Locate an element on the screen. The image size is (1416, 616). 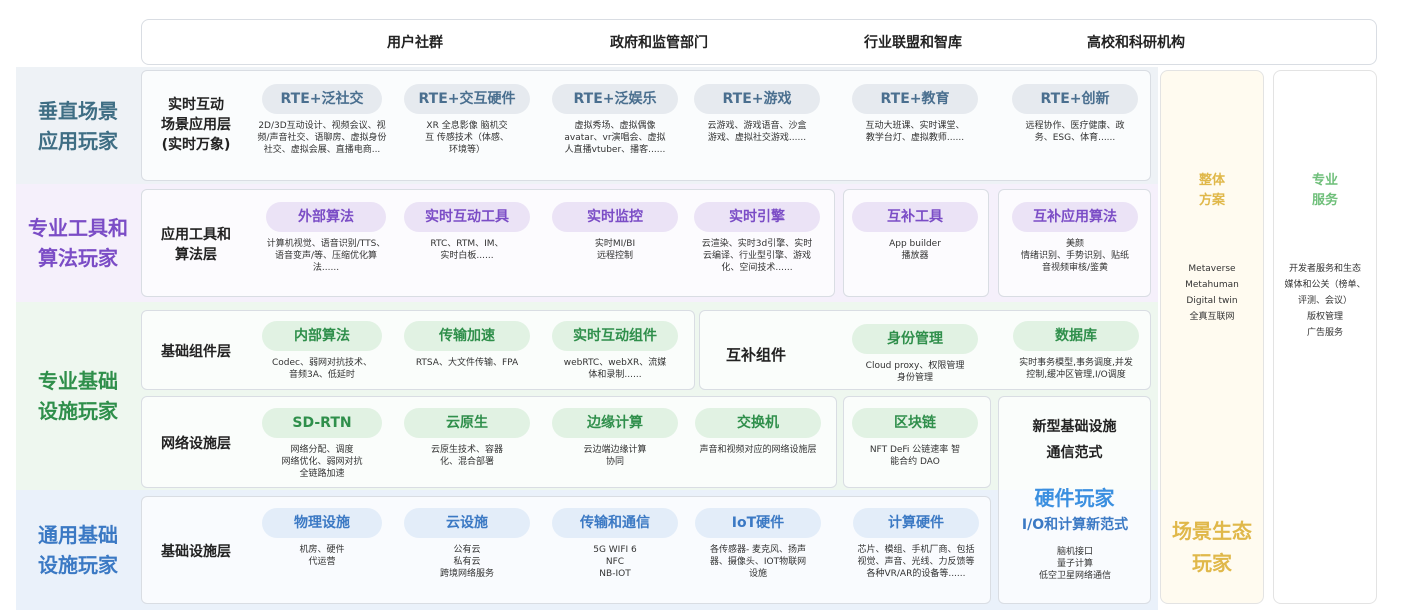
pill-transmission: 传输和通信 is located at coordinates (615, 523).